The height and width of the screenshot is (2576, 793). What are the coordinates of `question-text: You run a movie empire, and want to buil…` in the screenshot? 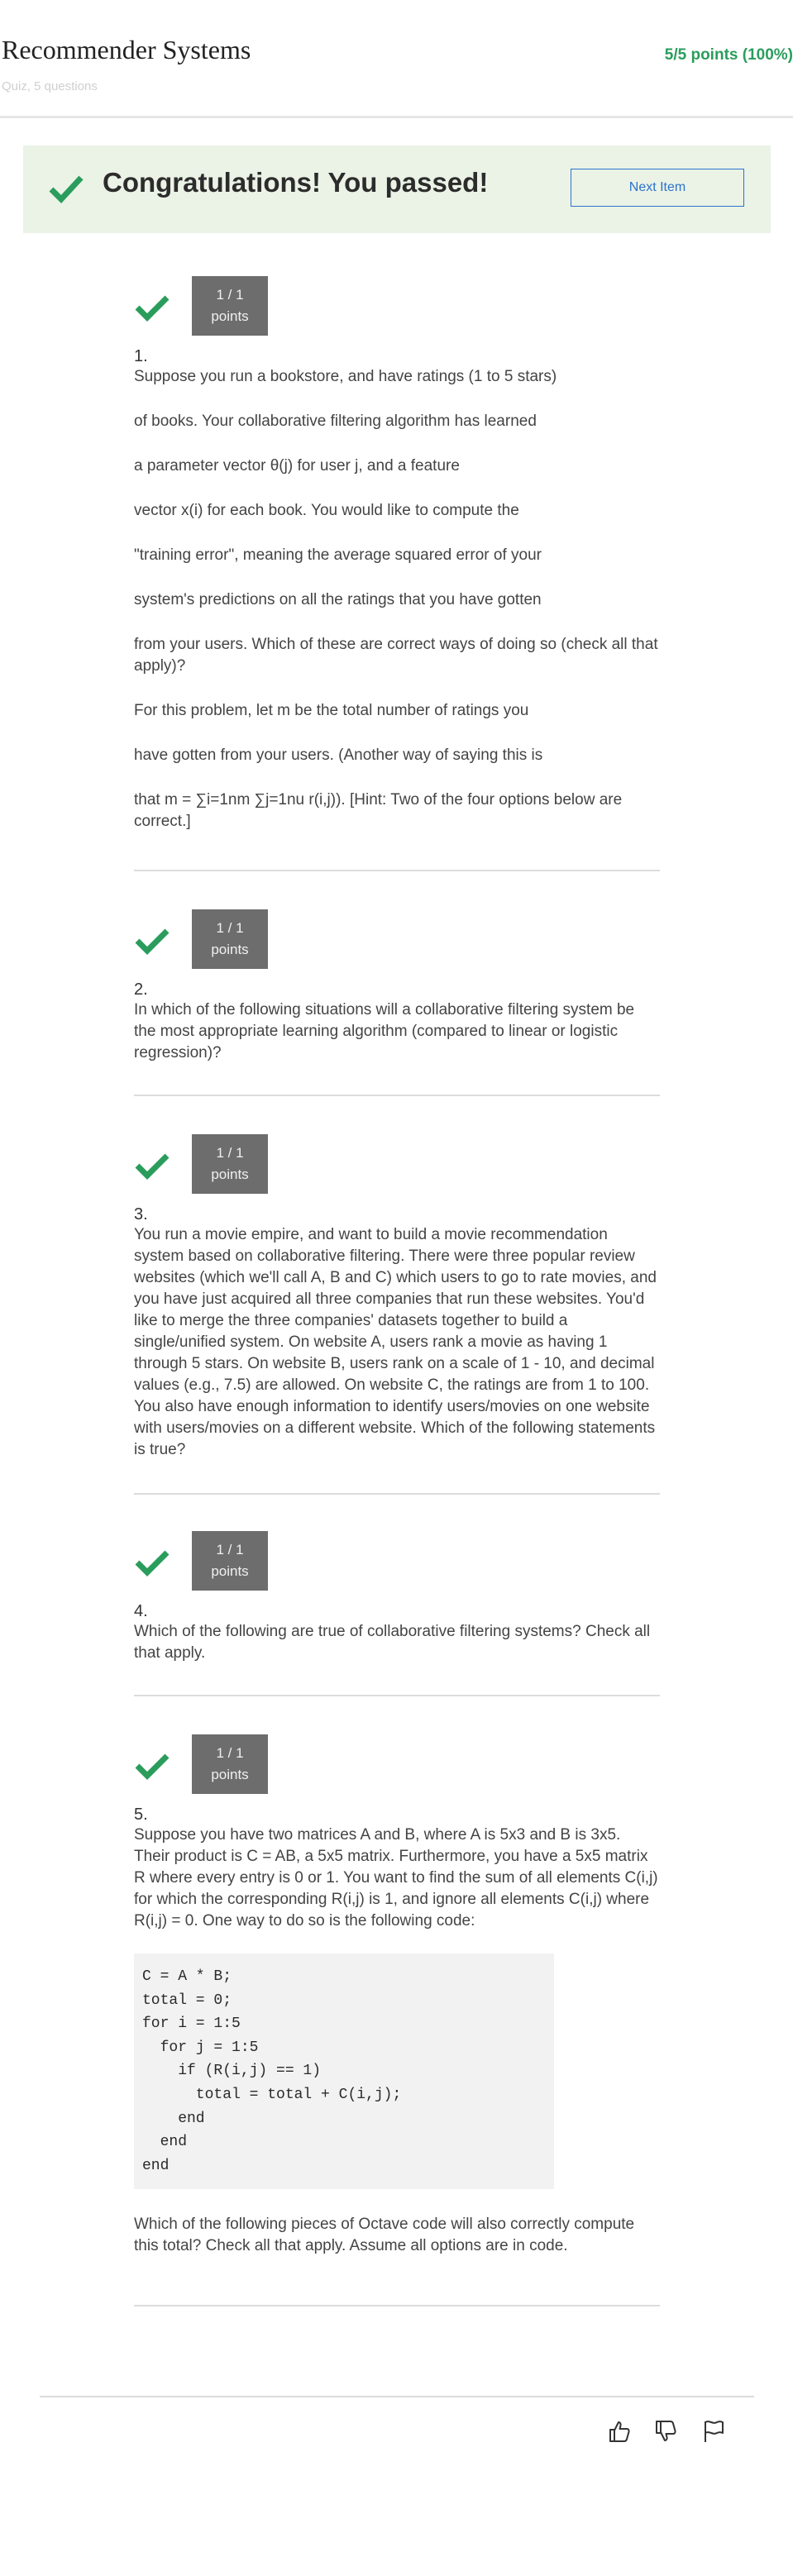 It's located at (397, 1342).